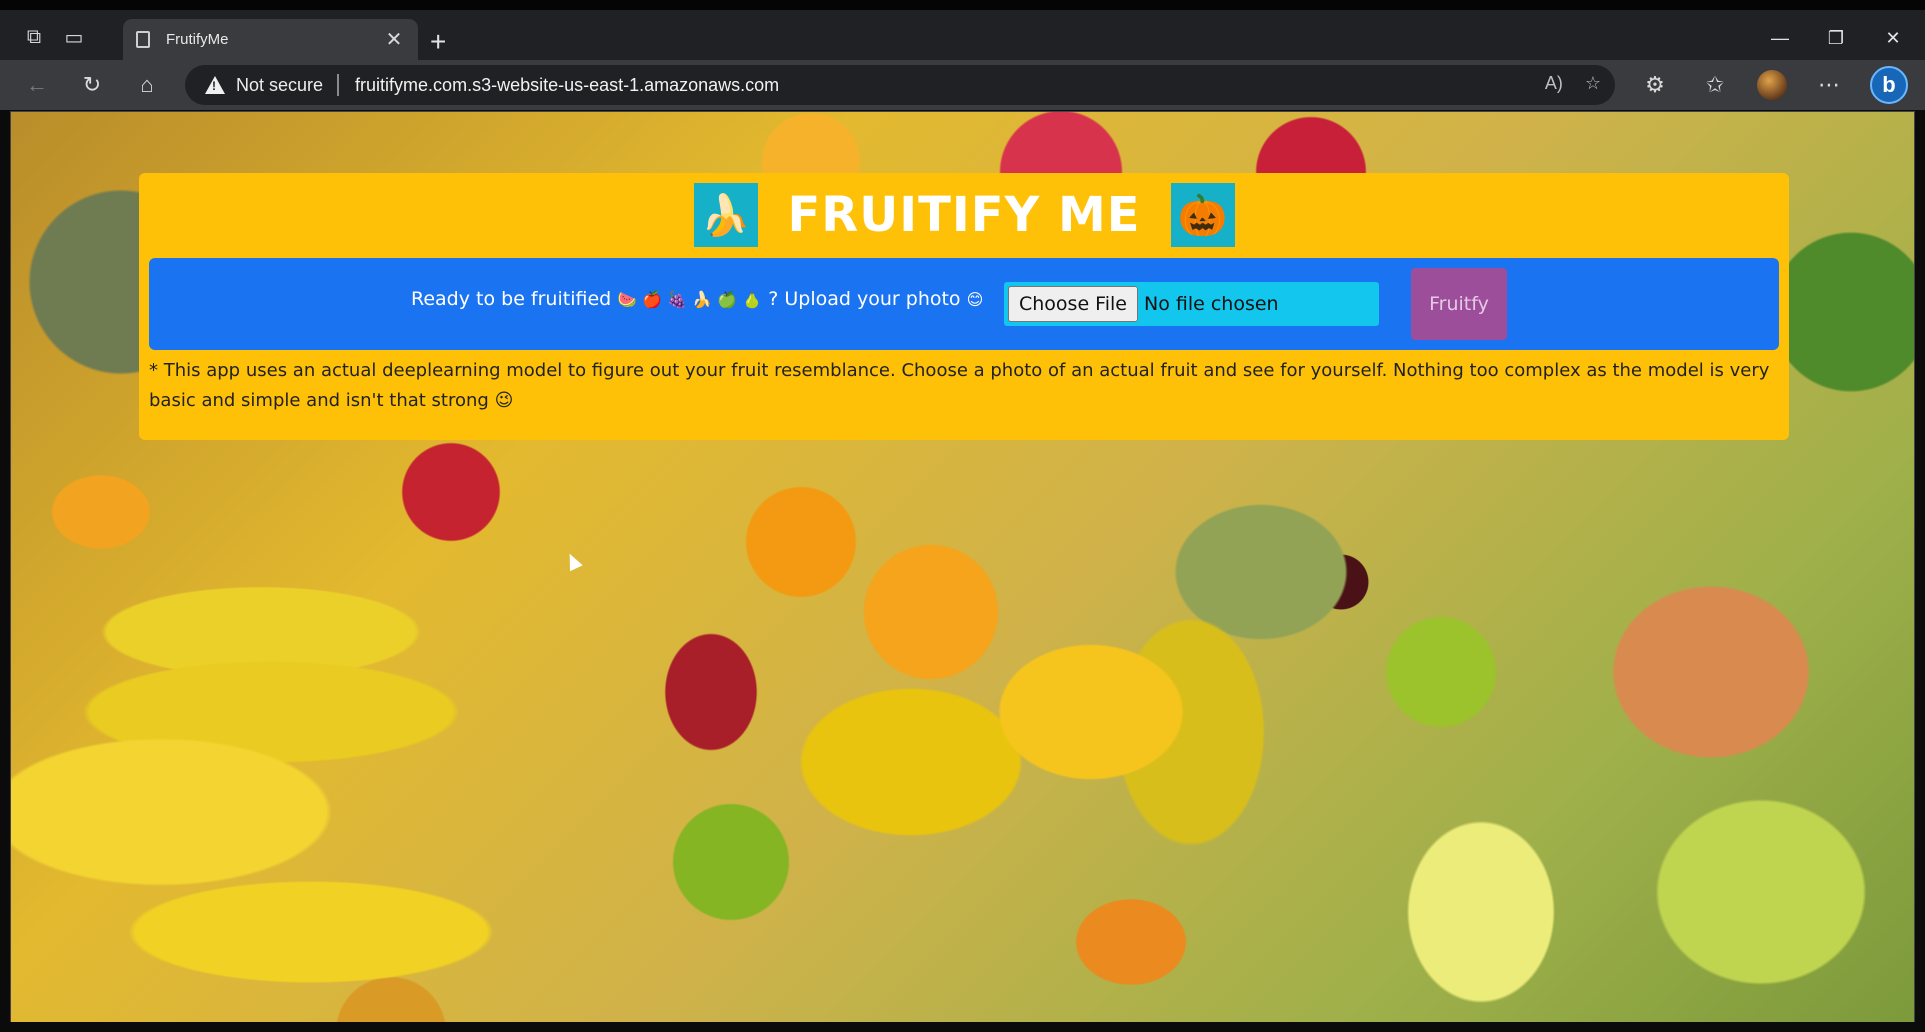 This screenshot has height=1032, width=1925. Describe the element at coordinates (690, 299) in the screenshot. I see `fruit-emojis: 🍉 🍎 🍇 🍌 🍏 🍐` at that location.